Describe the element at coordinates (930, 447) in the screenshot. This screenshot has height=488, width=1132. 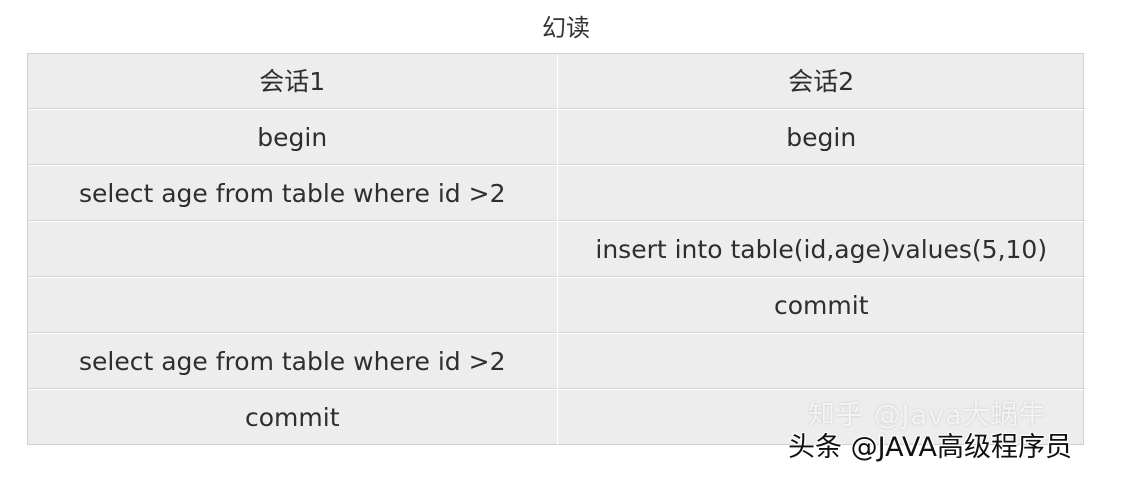
I see `toutiao-watermark: 头条 @JAVA高级程序员` at that location.